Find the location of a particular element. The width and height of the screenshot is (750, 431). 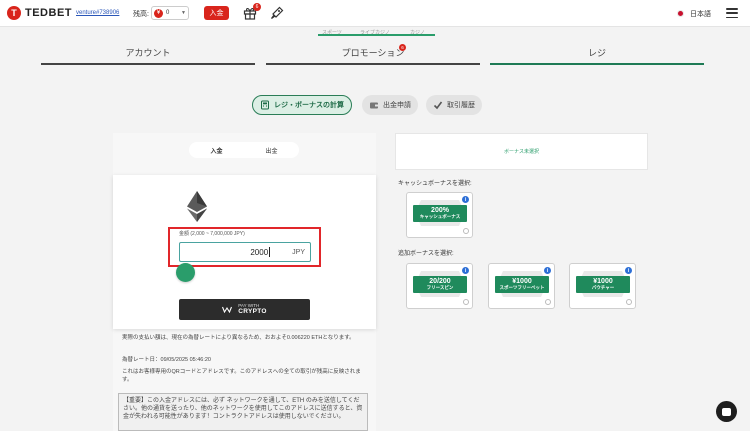

crypto-pay-icon is located at coordinates (227, 309).